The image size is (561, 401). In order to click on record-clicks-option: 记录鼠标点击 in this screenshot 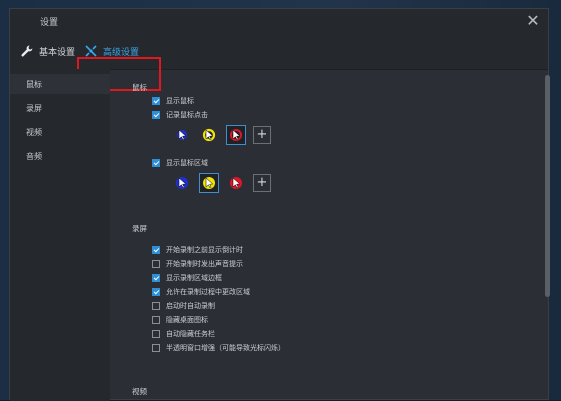, I will do `click(180, 115)`.